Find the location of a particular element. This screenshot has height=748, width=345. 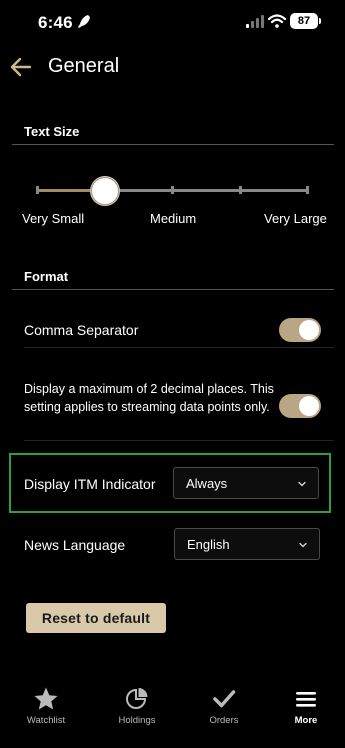

text-size-label-large: Very Large is located at coordinates (295, 218).